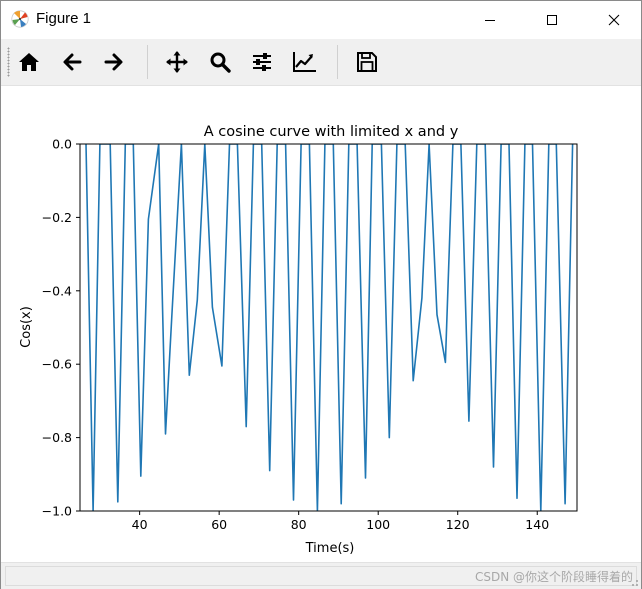 The image size is (642, 589). Describe the element at coordinates (62, 144) in the screenshot. I see `y-tick-label: 0.0` at that location.